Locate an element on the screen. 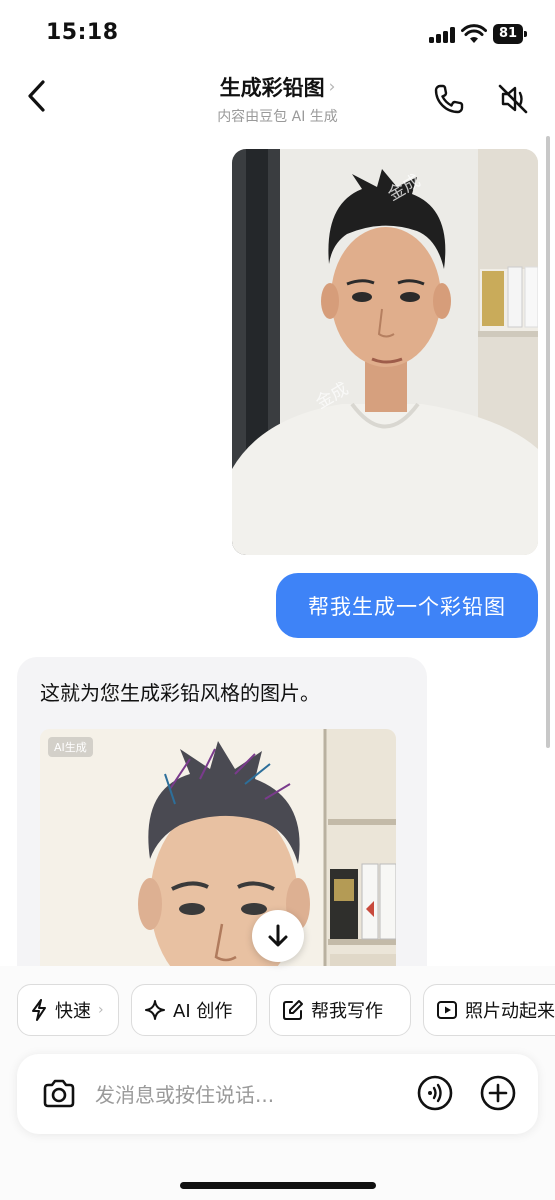  quick-action-chips: 快速 › AI 创作 帮我写作 照片动起来 is located at coordinates (286, 1011).